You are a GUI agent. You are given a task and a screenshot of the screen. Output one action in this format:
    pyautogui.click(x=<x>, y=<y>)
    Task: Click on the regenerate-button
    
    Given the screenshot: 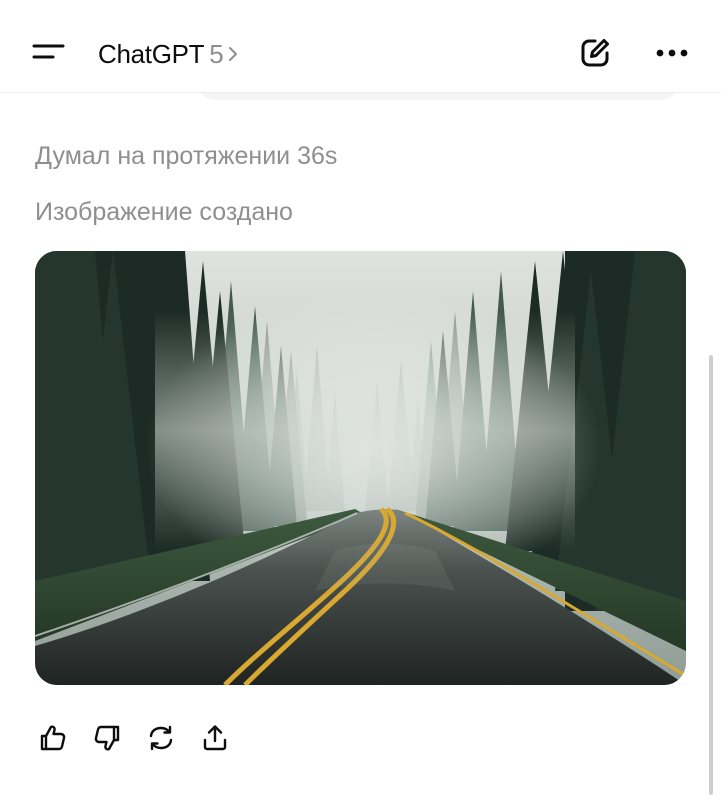 What is the action you would take?
    pyautogui.click(x=161, y=738)
    